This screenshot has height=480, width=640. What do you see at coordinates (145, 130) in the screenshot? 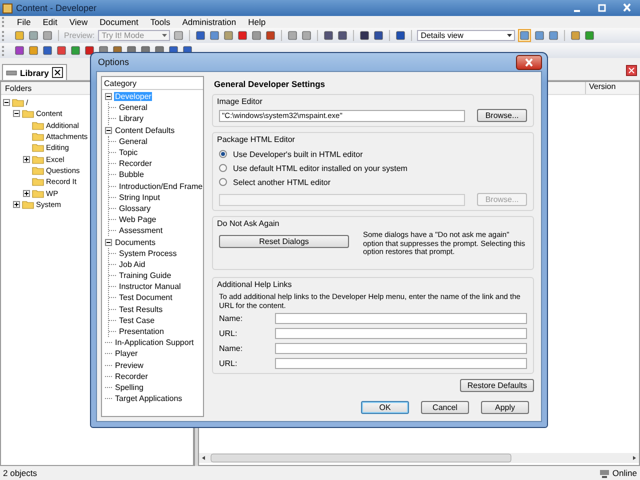
I see `category-item: Content Defaults` at bounding box center [145, 130].